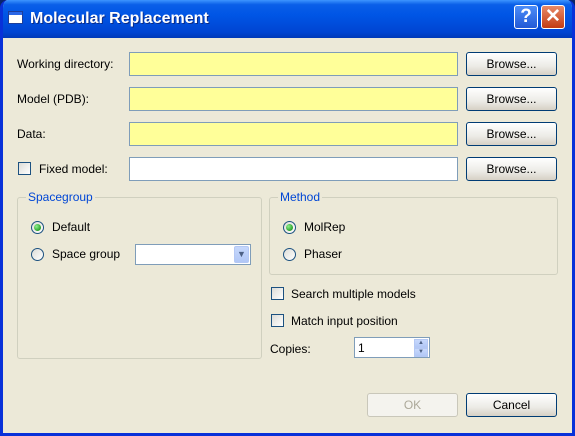 Image resolution: width=575 pixels, height=436 pixels. I want to click on window-icon, so click(15, 17).